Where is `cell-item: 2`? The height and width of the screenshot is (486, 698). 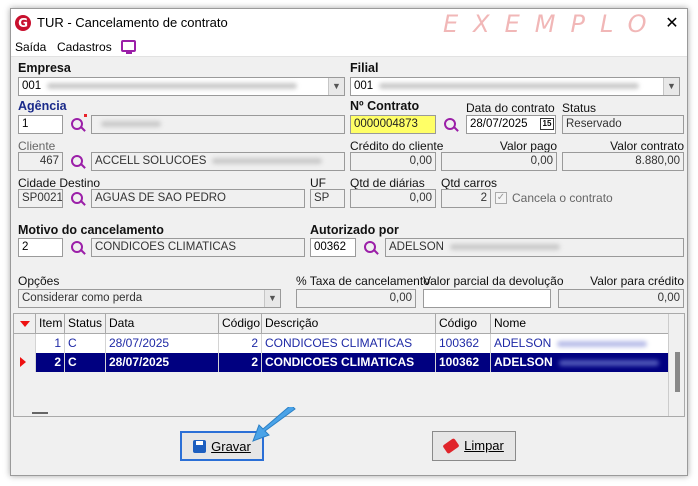
cell-item: 2 is located at coordinates (50, 362).